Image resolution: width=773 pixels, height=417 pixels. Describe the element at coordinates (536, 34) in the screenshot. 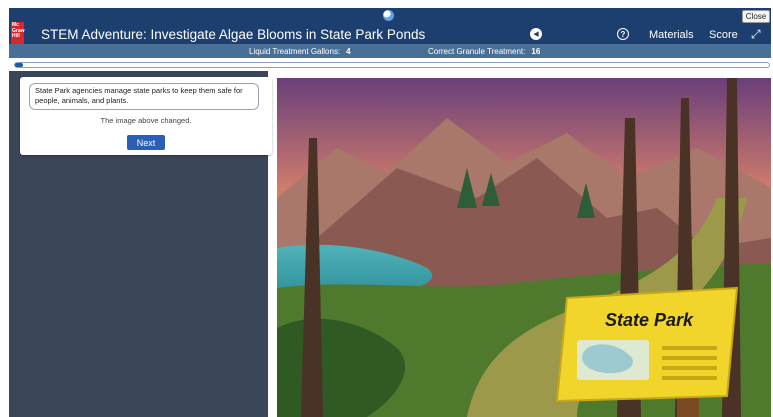

I see `audio-icon: ◀` at that location.